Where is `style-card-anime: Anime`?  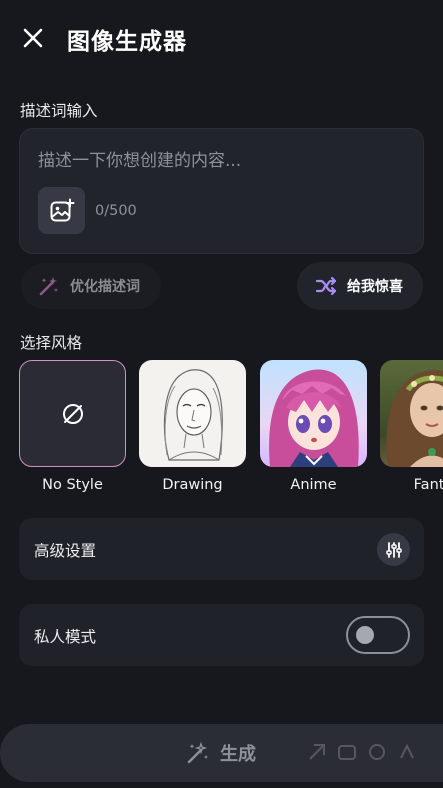
style-card-anime: Anime is located at coordinates (313, 426).